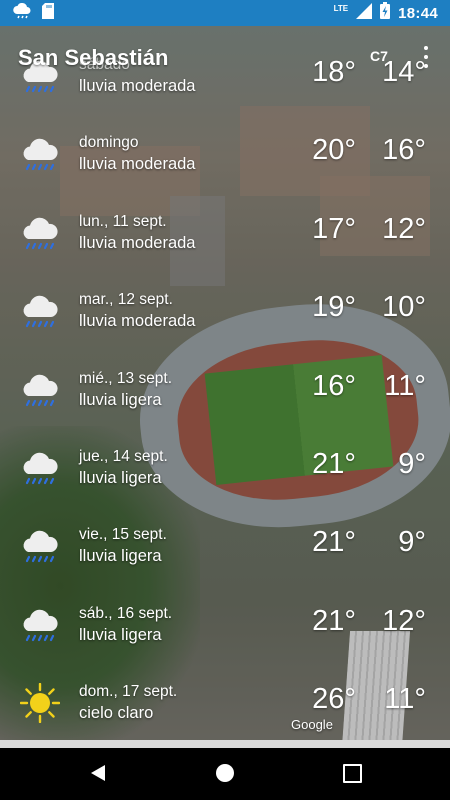 The image size is (450, 800). I want to click on network-type: LTE, so click(341, 8).